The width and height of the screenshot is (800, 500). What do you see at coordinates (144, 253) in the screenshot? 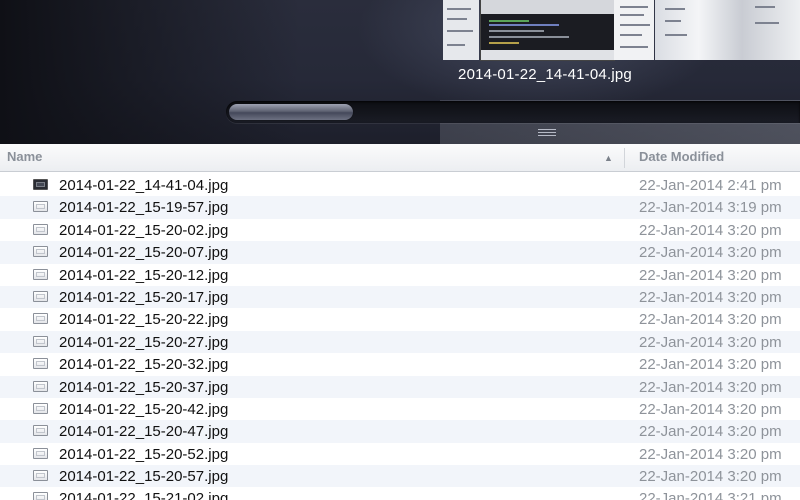
I see `file-name: 2014-01-22_15-20-07.jpg` at bounding box center [144, 253].